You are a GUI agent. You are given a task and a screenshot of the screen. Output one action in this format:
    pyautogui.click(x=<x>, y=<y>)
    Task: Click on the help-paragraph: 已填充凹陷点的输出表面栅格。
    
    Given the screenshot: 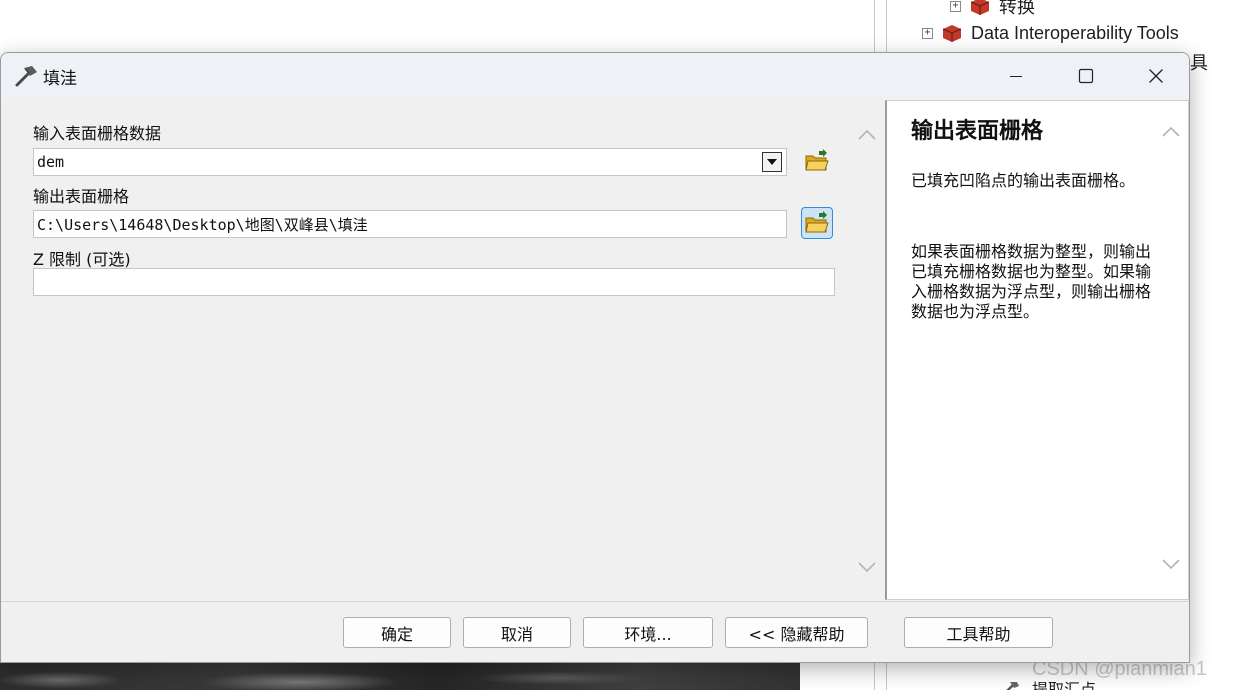 What is the action you would take?
    pyautogui.click(x=1023, y=180)
    